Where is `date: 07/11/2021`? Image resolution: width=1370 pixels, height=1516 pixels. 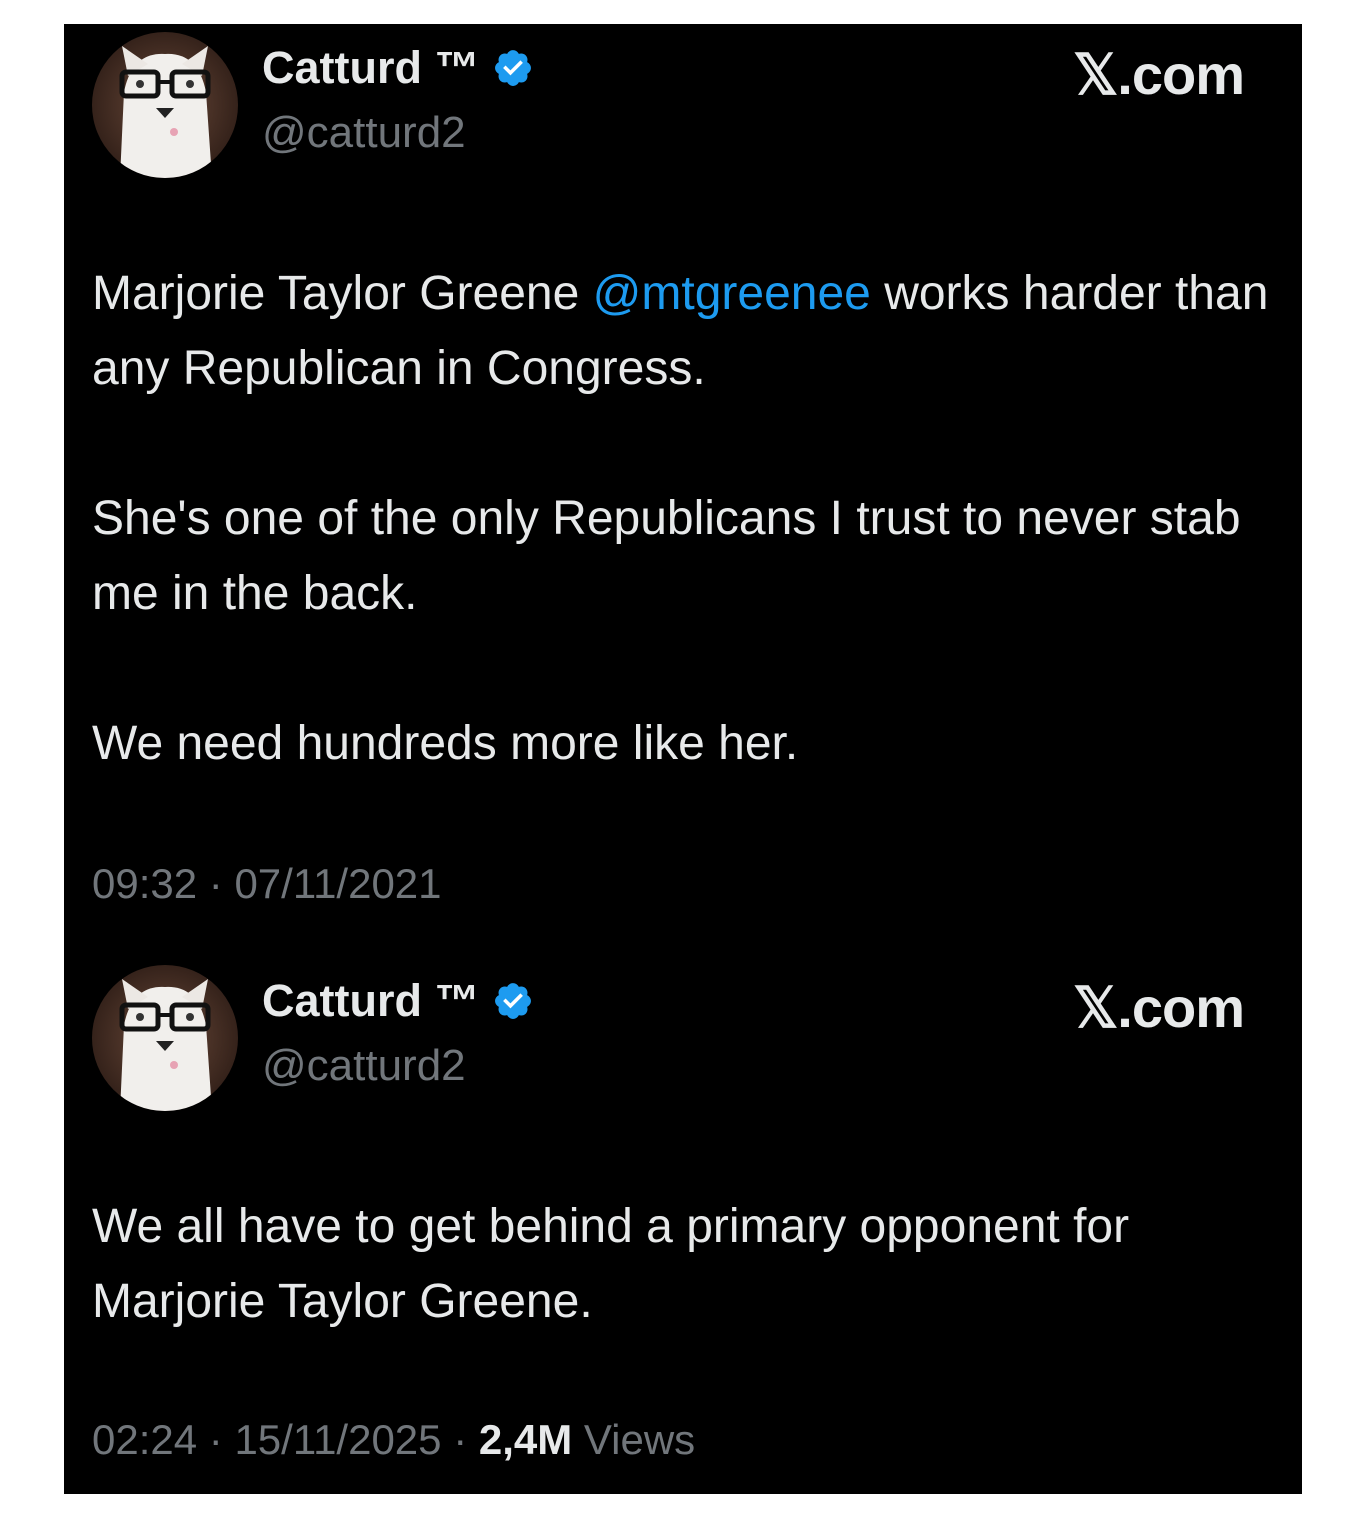 date: 07/11/2021 is located at coordinates (338, 883).